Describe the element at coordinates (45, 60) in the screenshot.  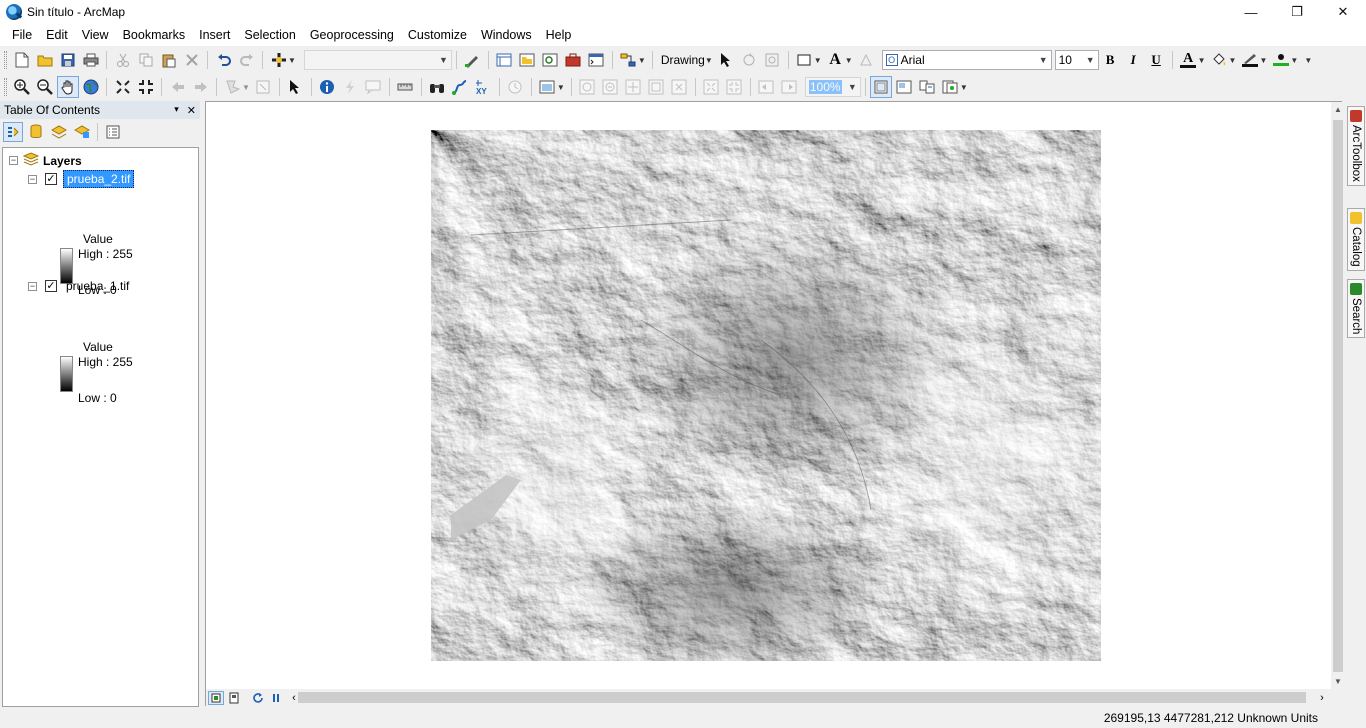
I see `open-folder-icon` at that location.